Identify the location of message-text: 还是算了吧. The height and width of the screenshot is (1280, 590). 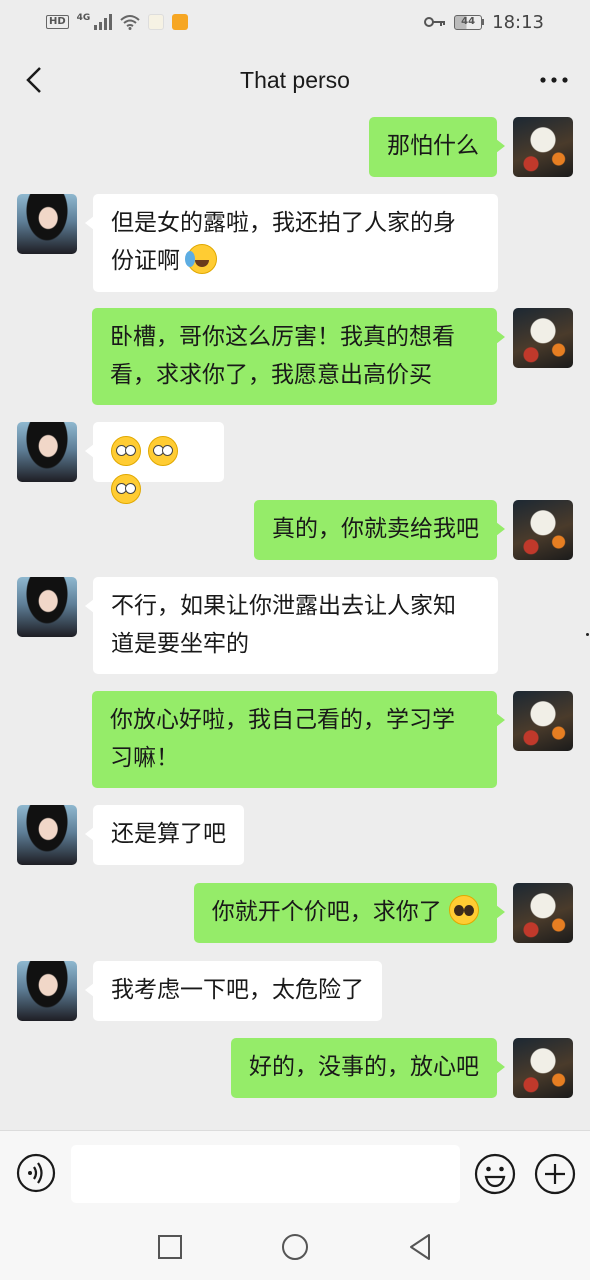
(168, 834).